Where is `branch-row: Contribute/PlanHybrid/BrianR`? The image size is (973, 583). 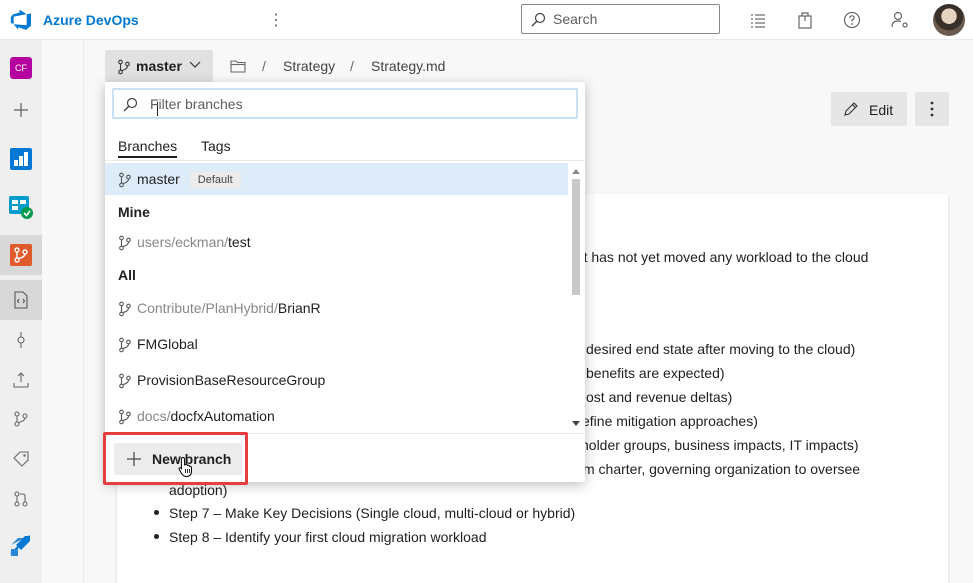
branch-row: Contribute/PlanHybrid/BrianR is located at coordinates (336, 308).